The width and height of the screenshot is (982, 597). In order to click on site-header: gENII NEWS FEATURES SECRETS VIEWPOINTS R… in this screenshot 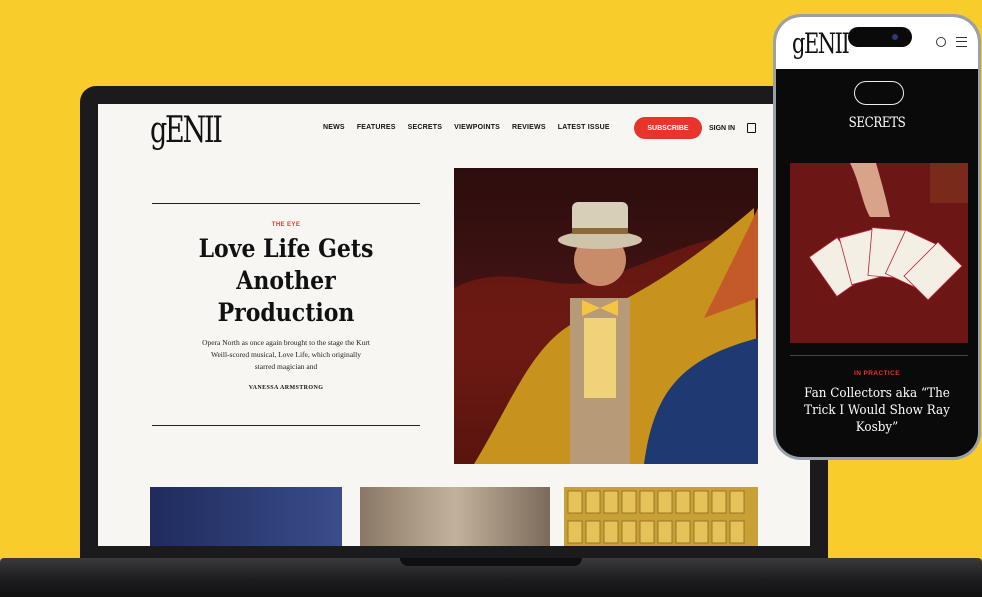, I will do `click(454, 130)`.